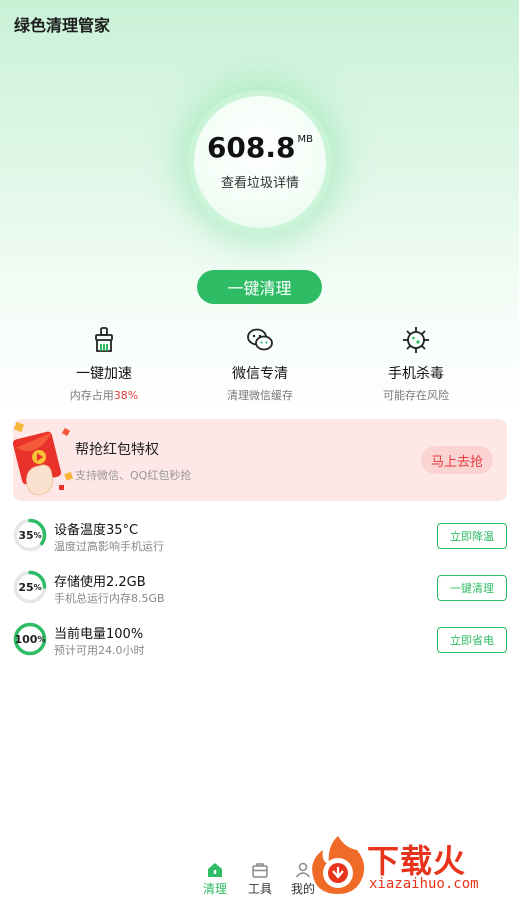 The image size is (519, 900). What do you see at coordinates (62, 25) in the screenshot?
I see `app-title: 绿色清理管家` at bounding box center [62, 25].